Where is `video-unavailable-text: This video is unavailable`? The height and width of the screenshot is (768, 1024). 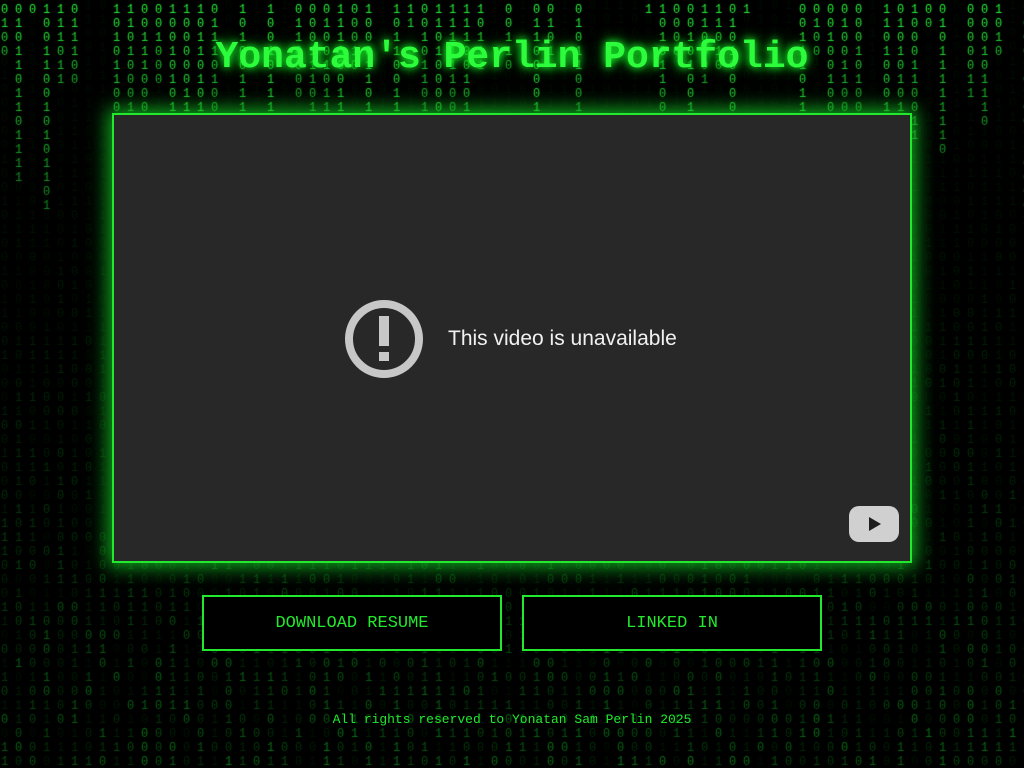
video-unavailable-text: This video is unavailable is located at coordinates (562, 338).